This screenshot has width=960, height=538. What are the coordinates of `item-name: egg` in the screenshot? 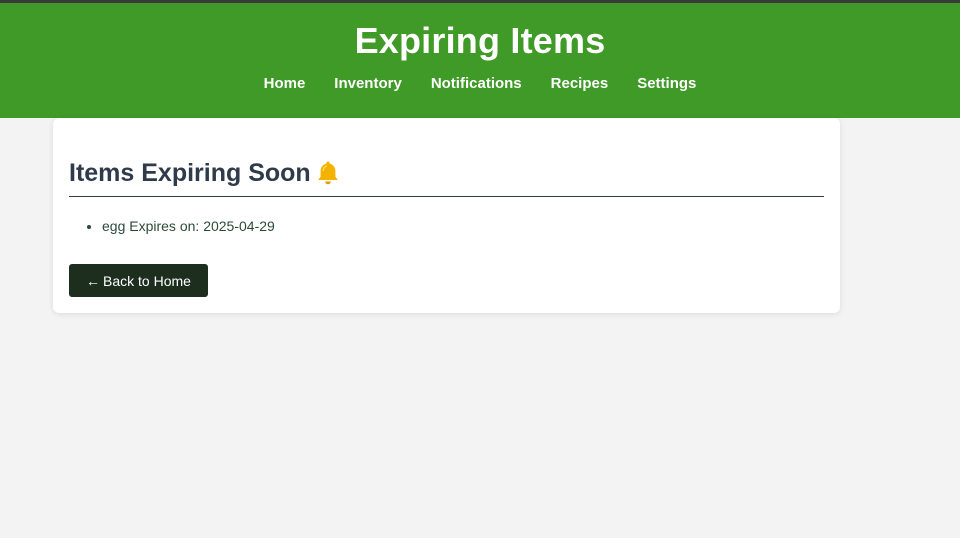 It's located at (114, 226).